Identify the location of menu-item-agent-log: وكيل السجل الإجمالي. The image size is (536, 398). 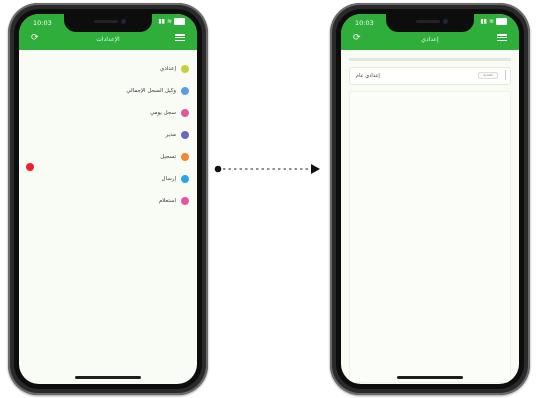
(108, 91).